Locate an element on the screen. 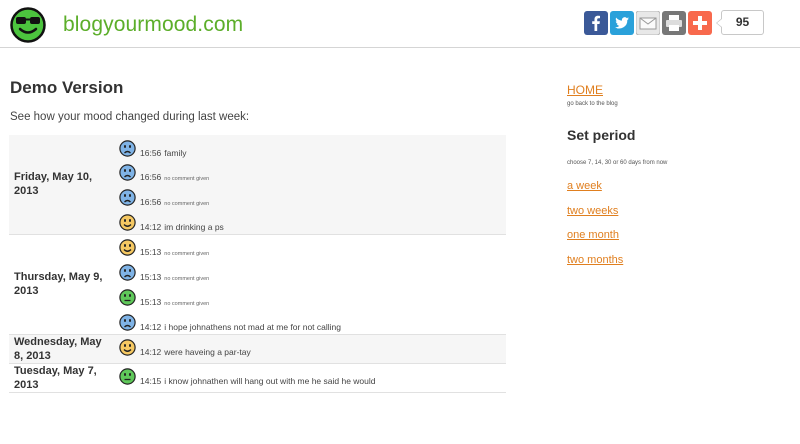 This screenshot has width=800, height=444. day-label-line1: Tuesday, May 7, is located at coordinates (55, 370).